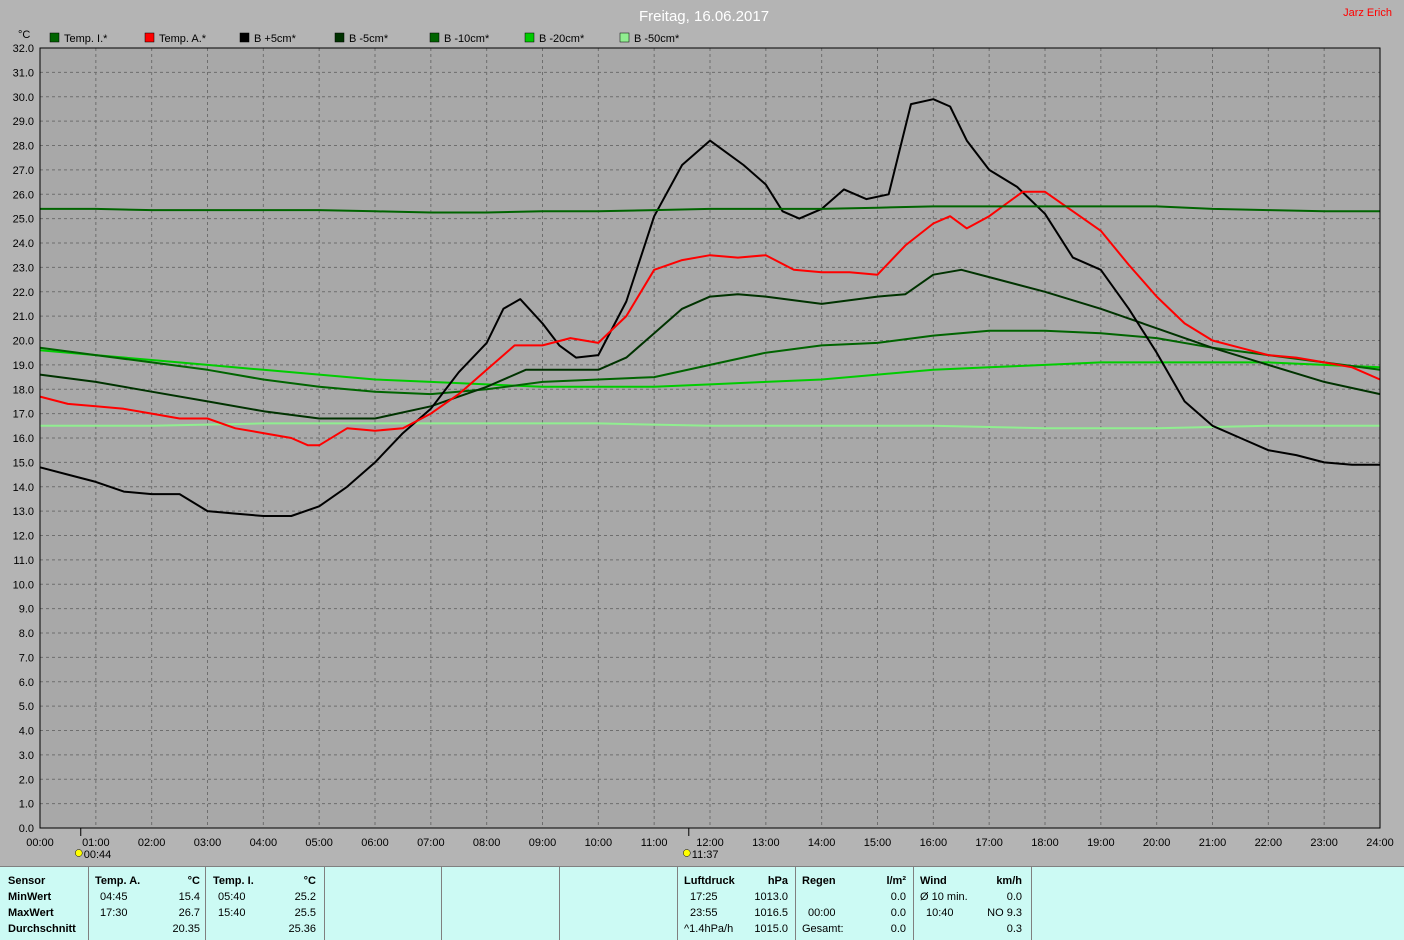  I want to click on legend-label: B -5cm*, so click(369, 39).